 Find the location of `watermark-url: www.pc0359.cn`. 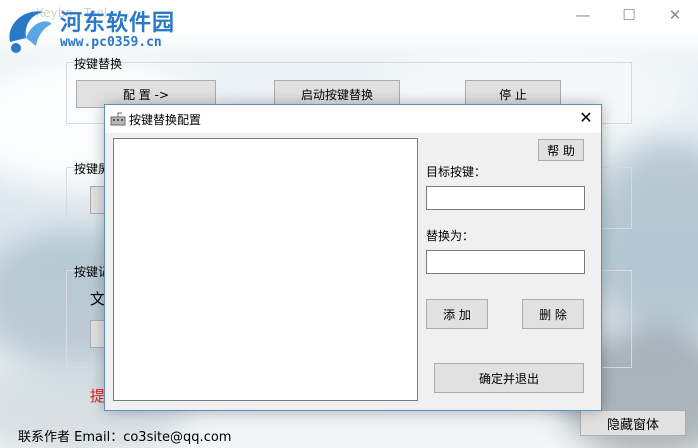

watermark-url: www.pc0359.cn is located at coordinates (111, 42).